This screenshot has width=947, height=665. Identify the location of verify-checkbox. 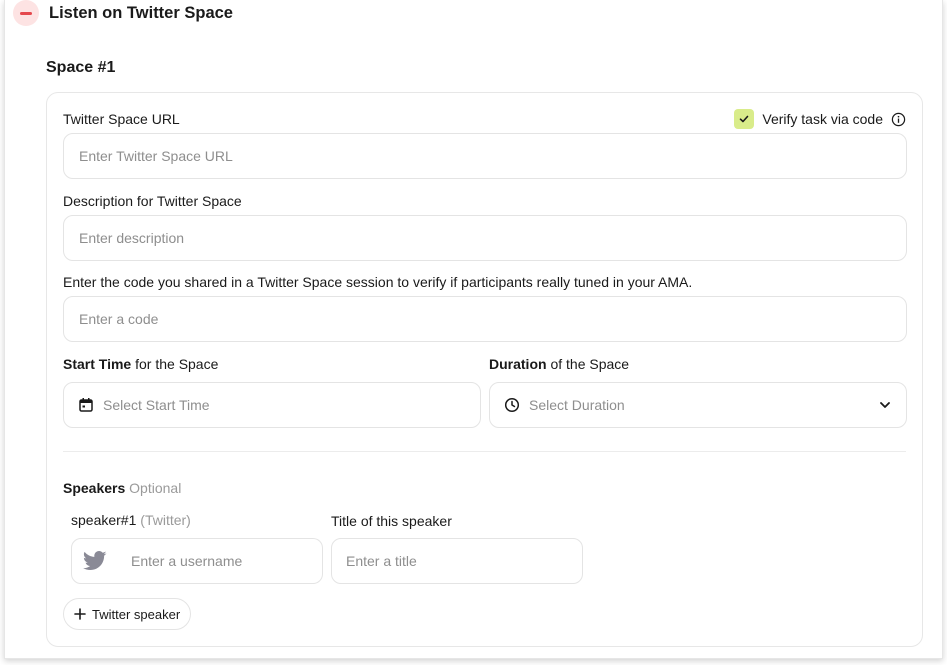
(744, 119).